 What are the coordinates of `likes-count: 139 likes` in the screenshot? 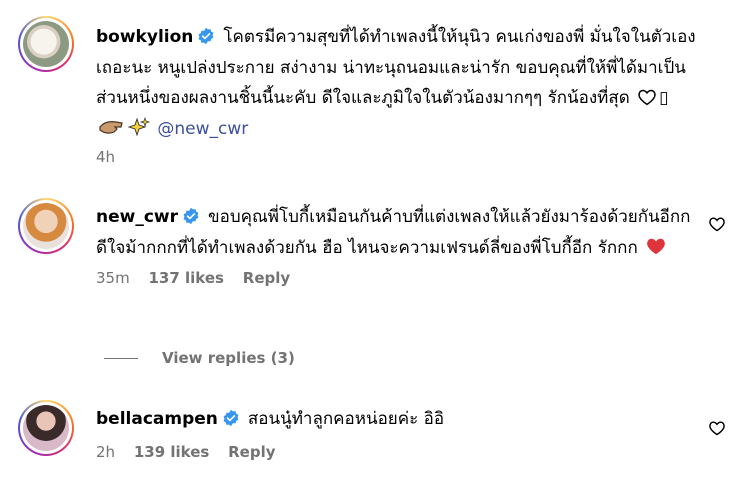 It's located at (172, 452).